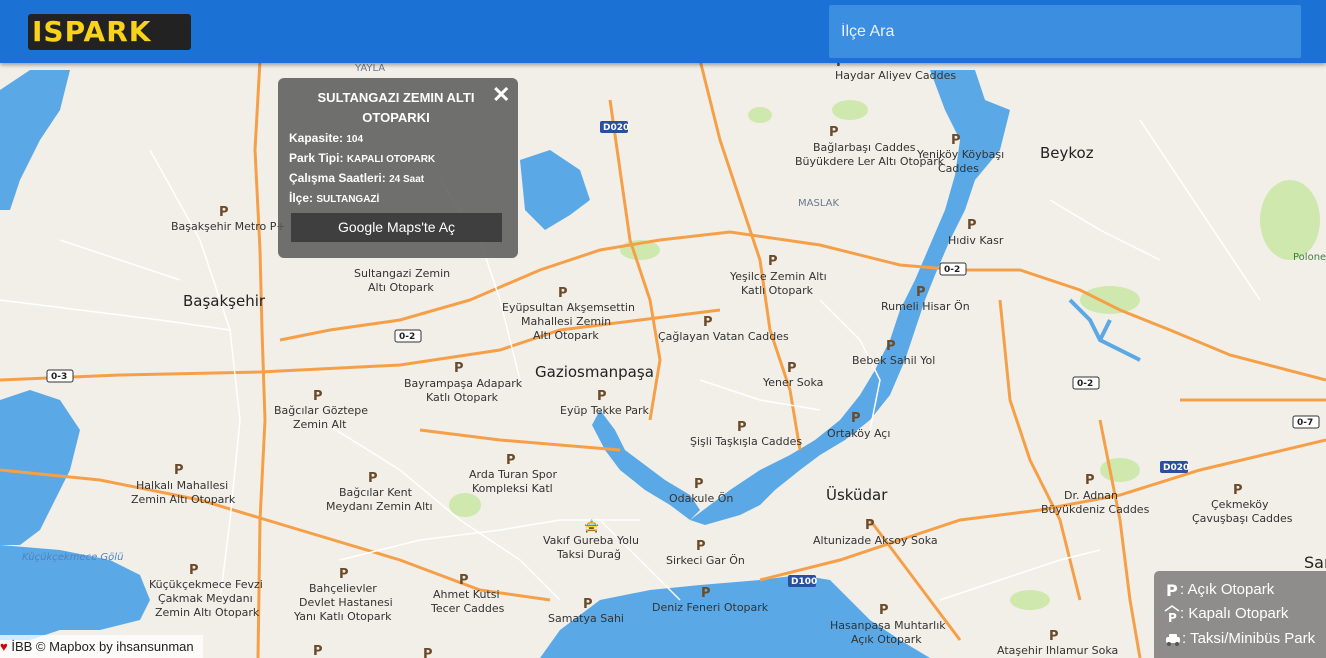  I want to click on popup-hours-row: Çalışma Saatleri: 24 Saat, so click(356, 178).